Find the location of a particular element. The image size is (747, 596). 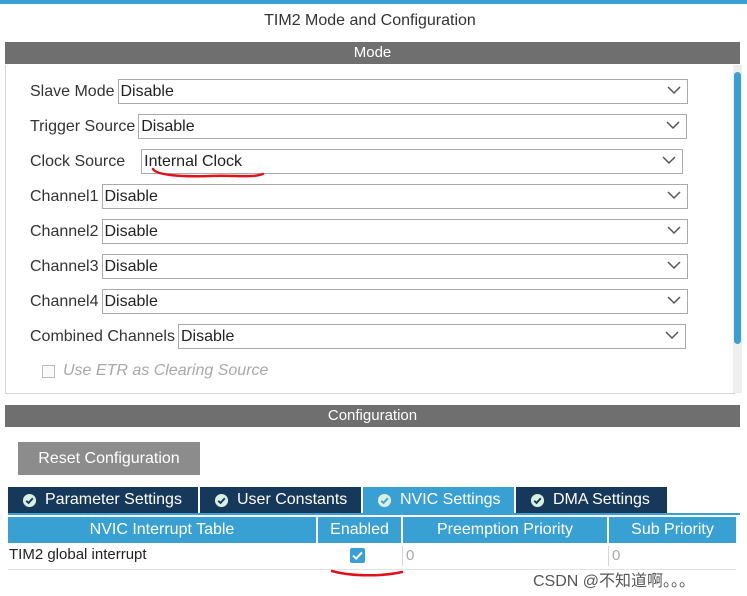

tab-user-constants: User Constants is located at coordinates (280, 500).